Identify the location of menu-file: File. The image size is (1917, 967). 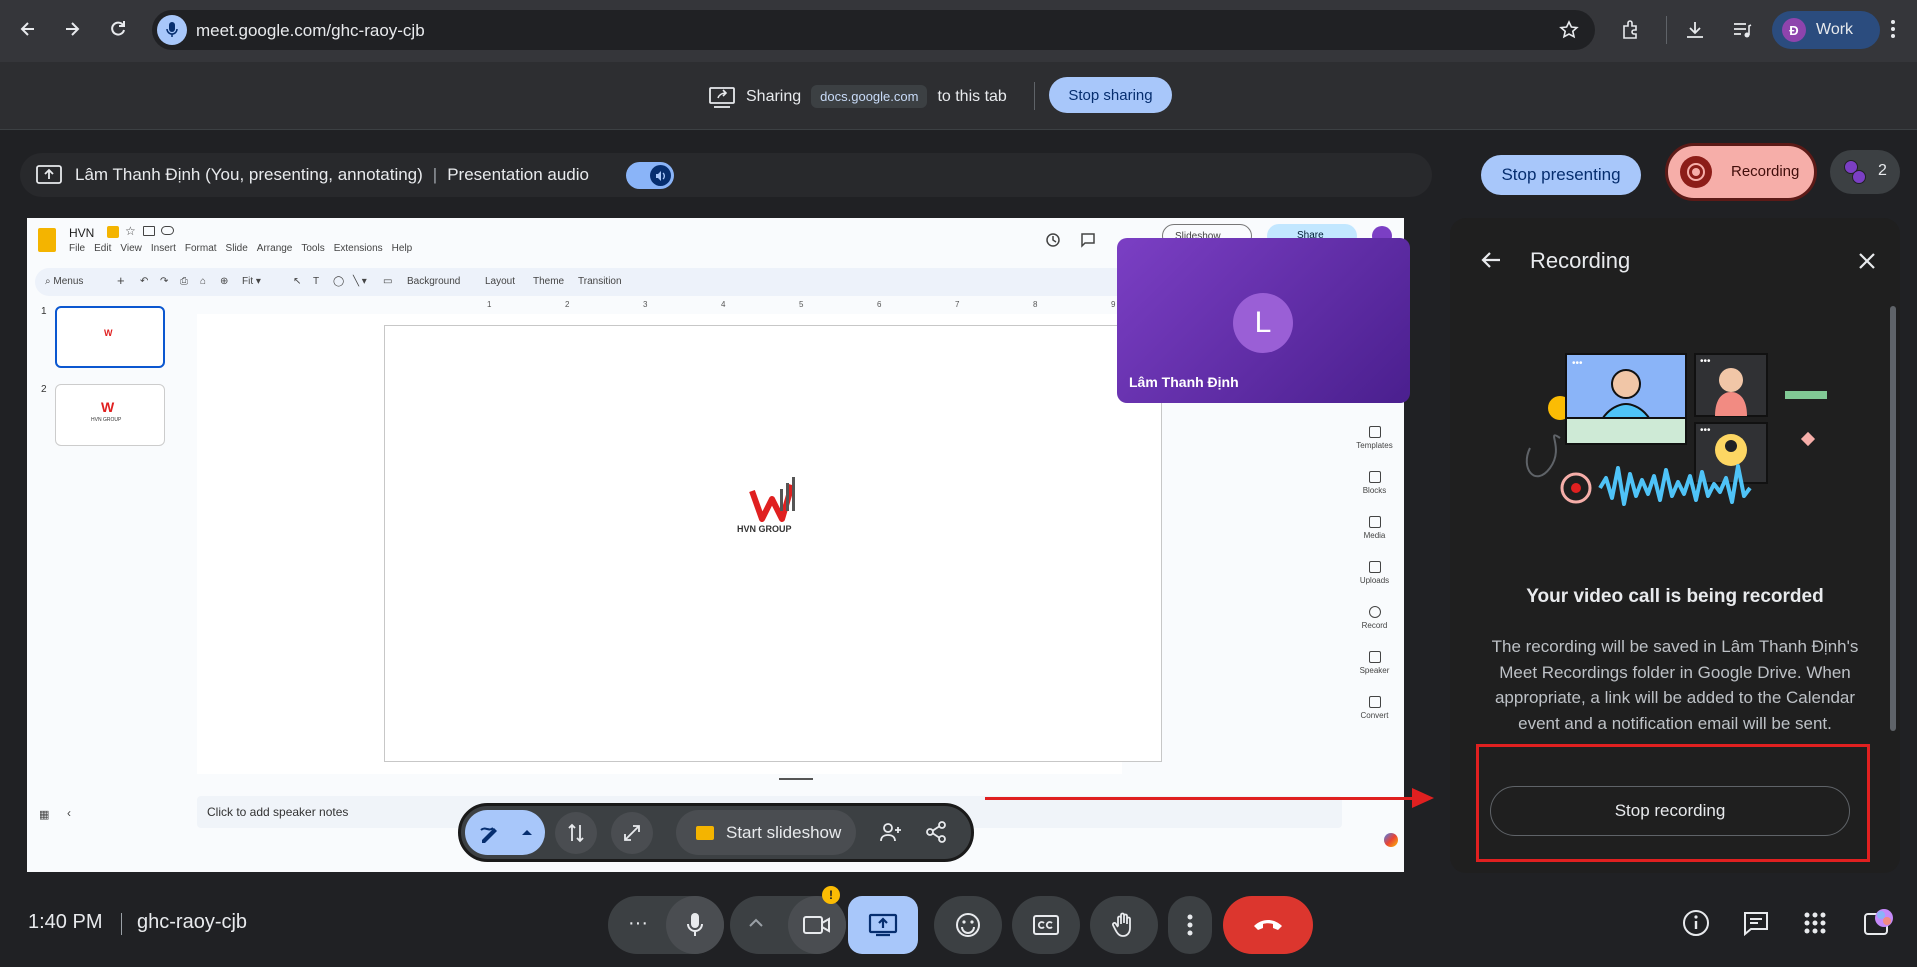
(77, 248).